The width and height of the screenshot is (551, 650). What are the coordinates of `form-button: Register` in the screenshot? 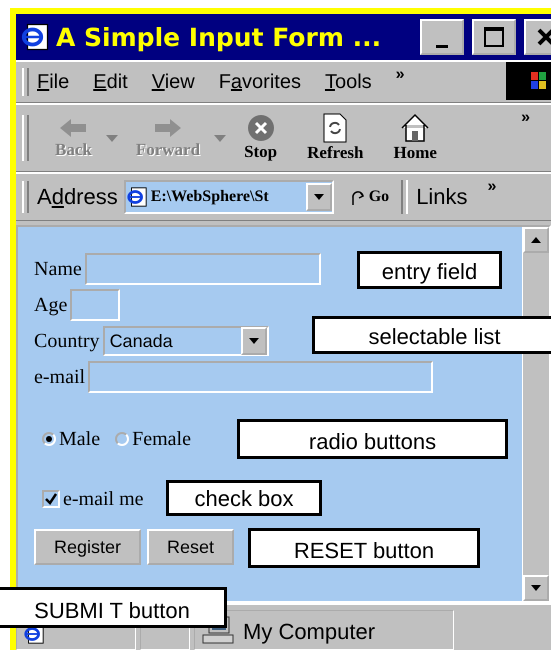 It's located at (88, 547).